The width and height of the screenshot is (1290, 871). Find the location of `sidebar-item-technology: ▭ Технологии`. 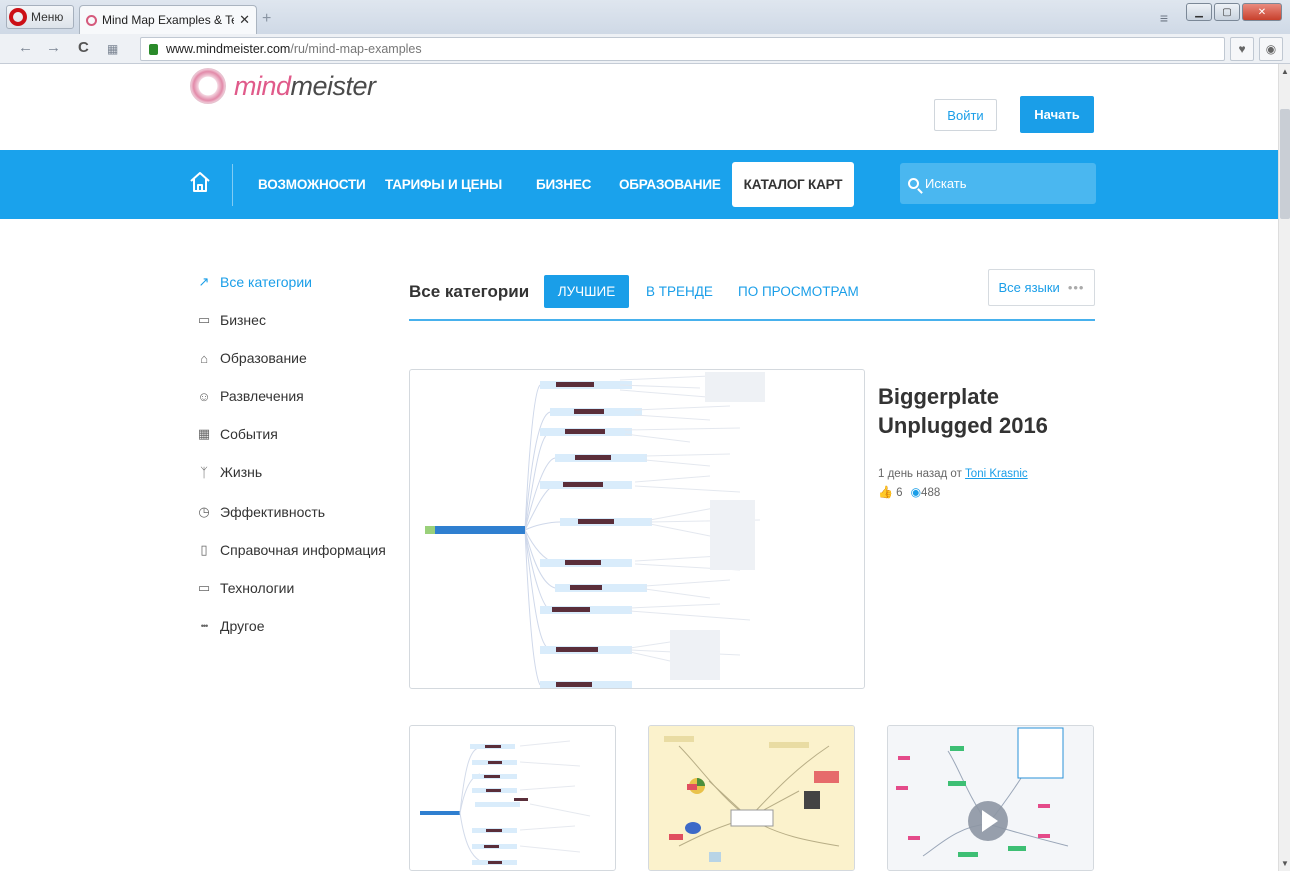

sidebar-item-technology: ▭ Технологии is located at coordinates (245, 588).